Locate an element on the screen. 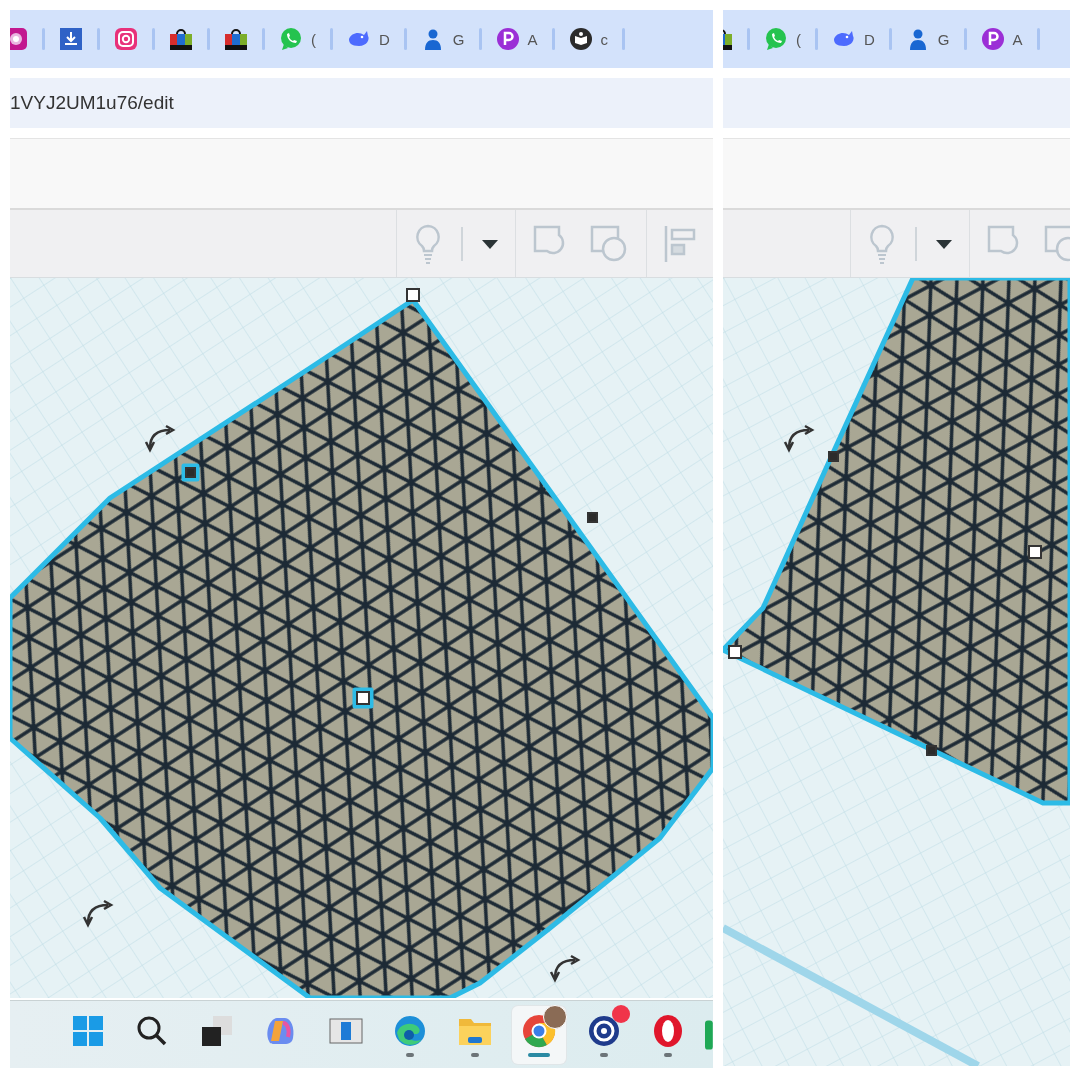  notification-dot is located at coordinates (620, 1013).